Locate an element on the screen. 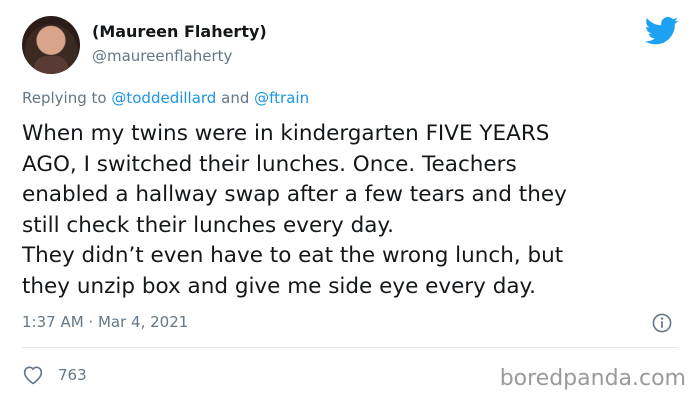 The image size is (700, 402). reply-context: Replying to @toddedillard and @ftrain is located at coordinates (165, 98).